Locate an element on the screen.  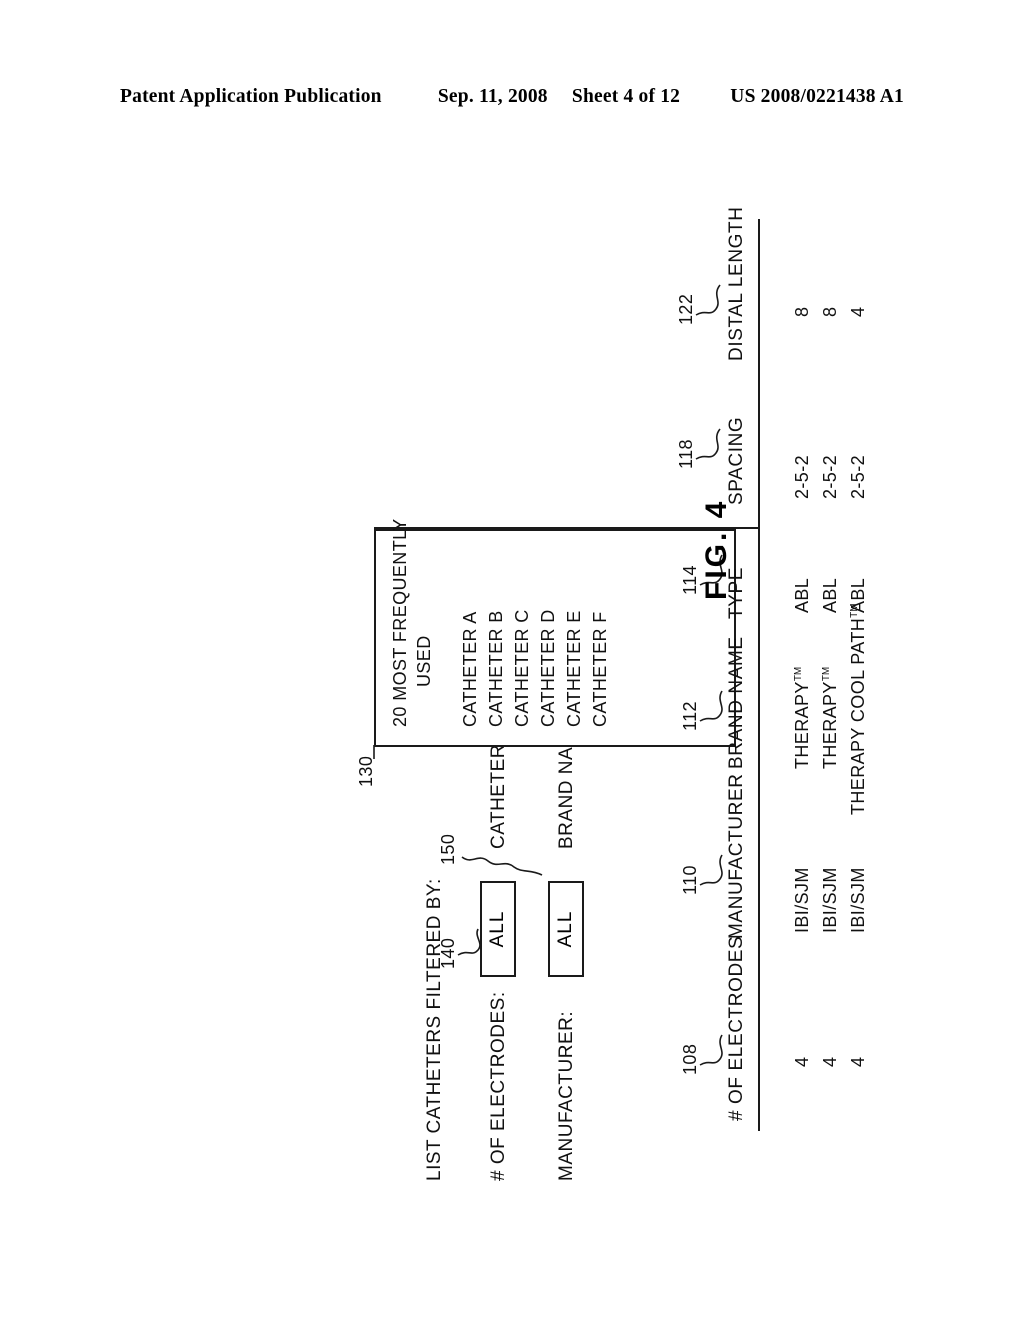
column-header-distal-length: DISTAL LENGTH is located at coordinates (736, 283).